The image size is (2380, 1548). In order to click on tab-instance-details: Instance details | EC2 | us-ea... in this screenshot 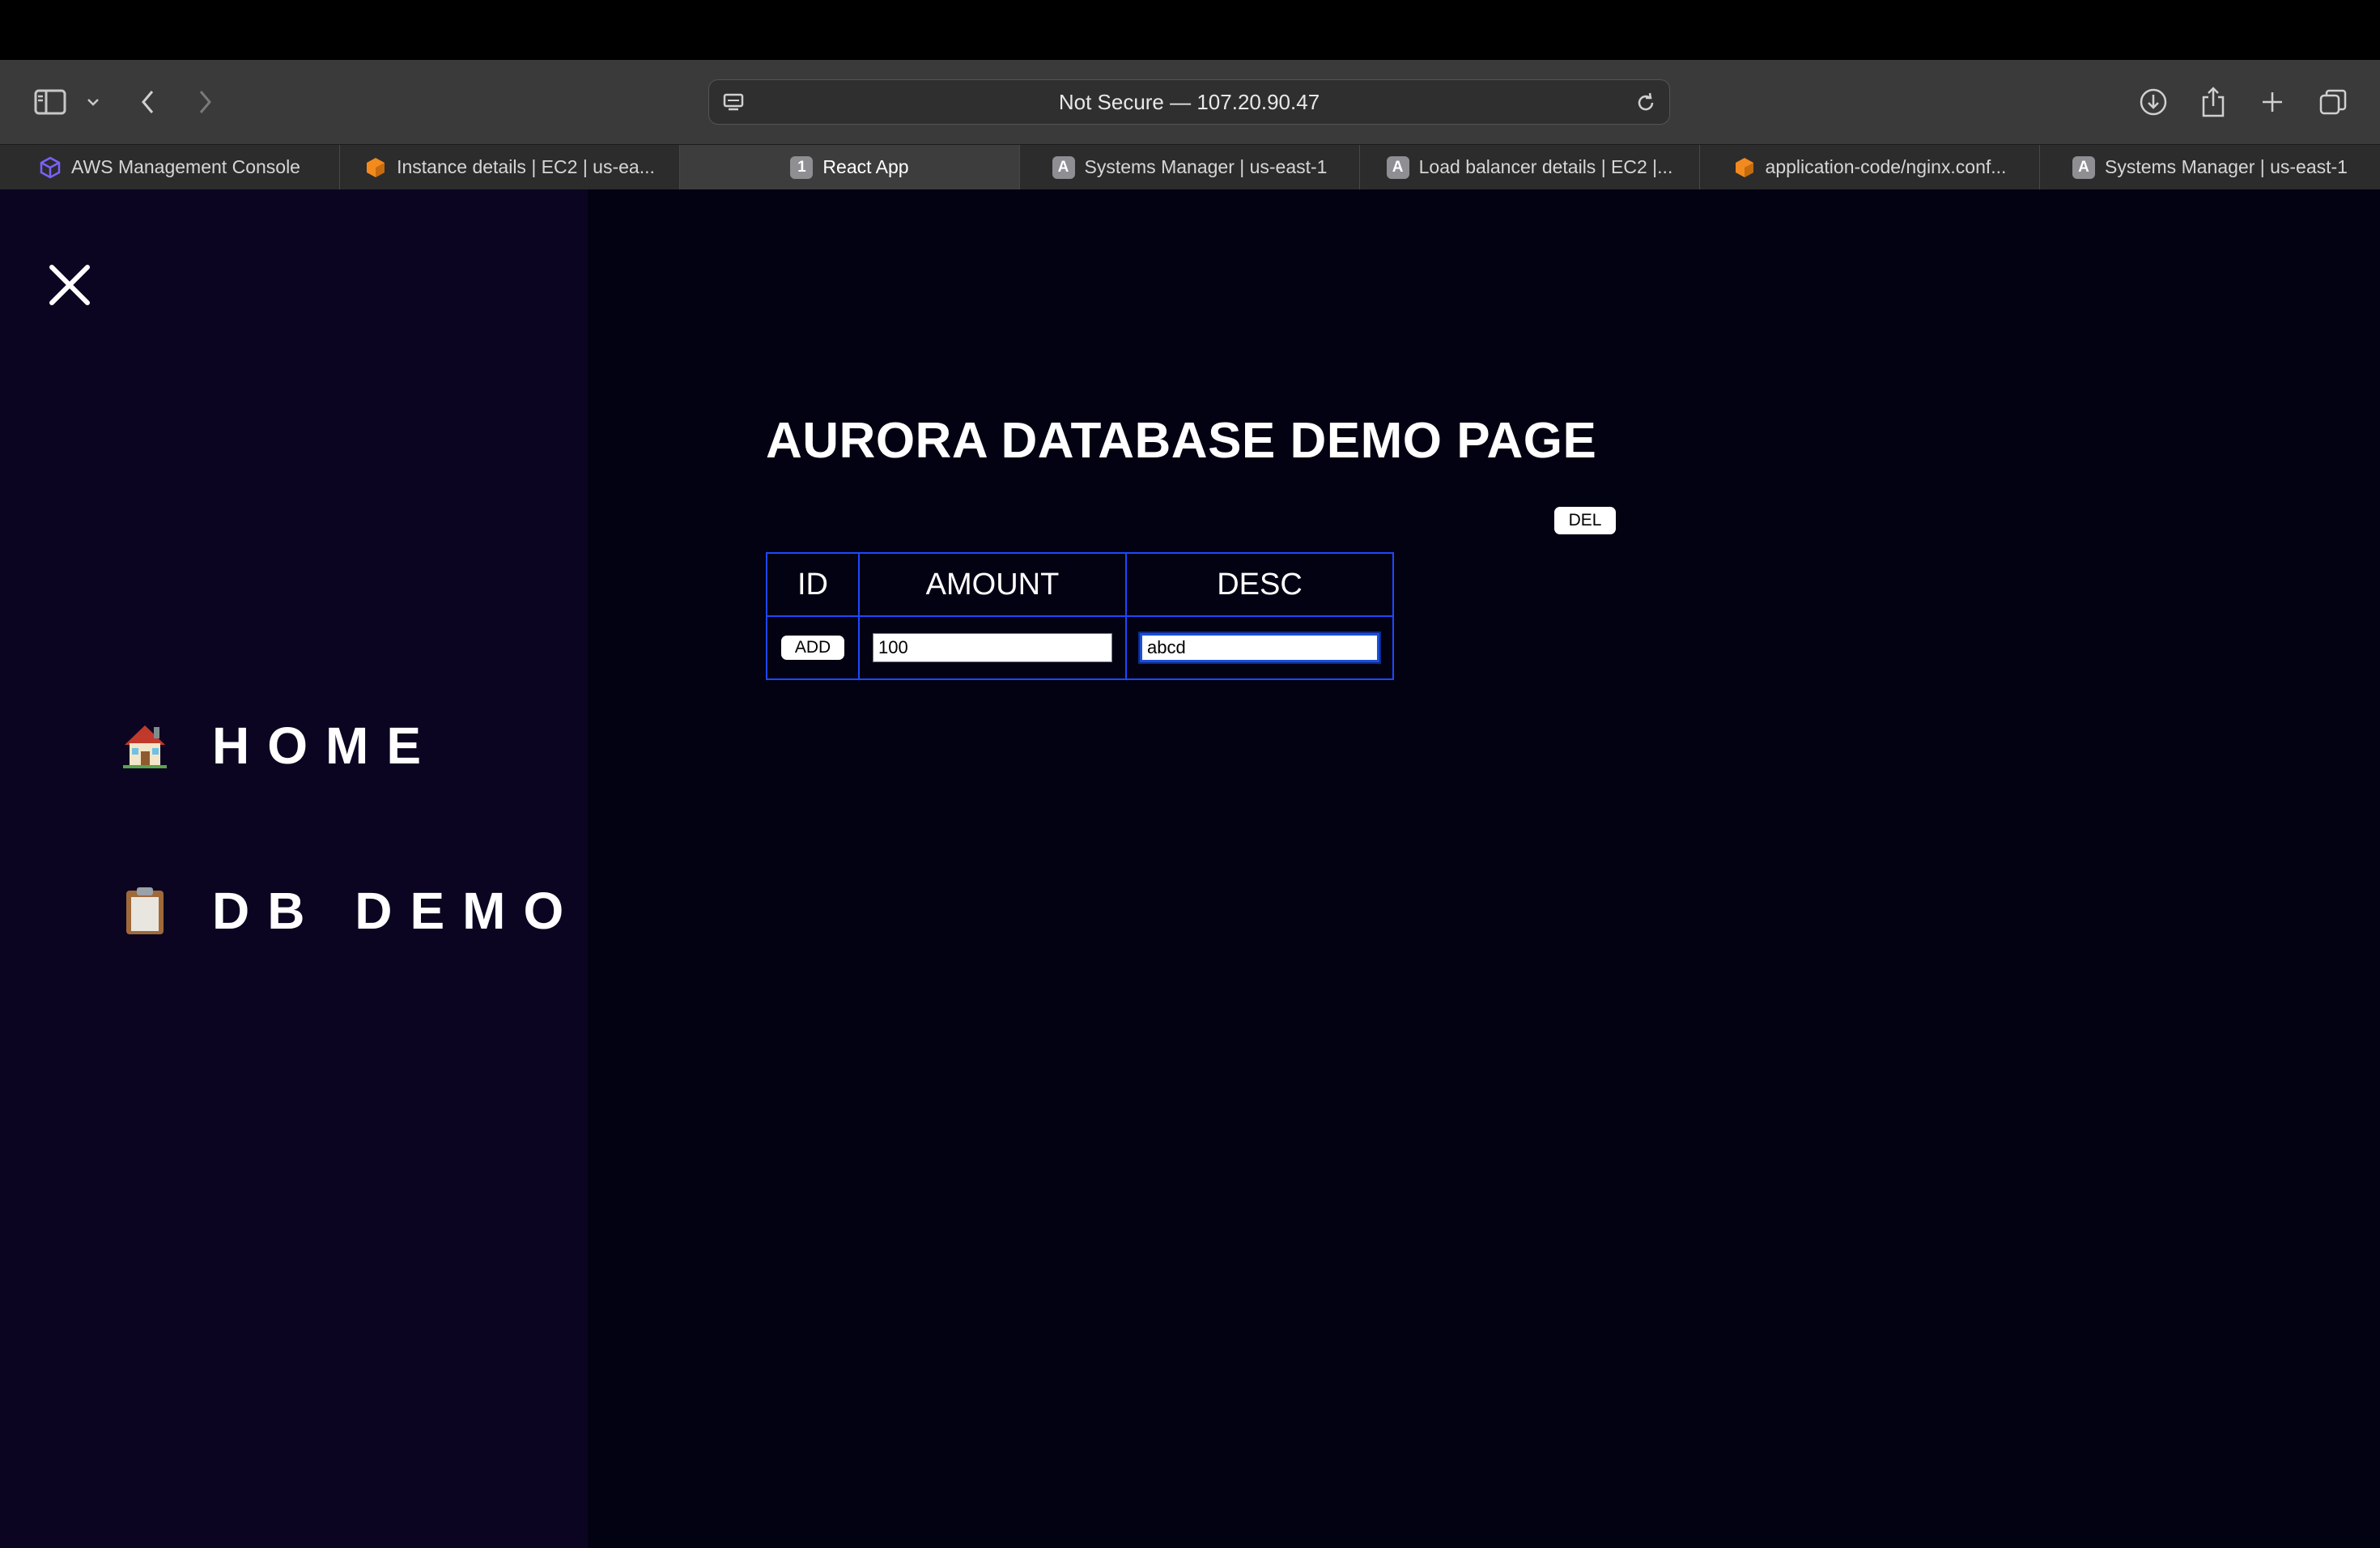, I will do `click(510, 167)`.